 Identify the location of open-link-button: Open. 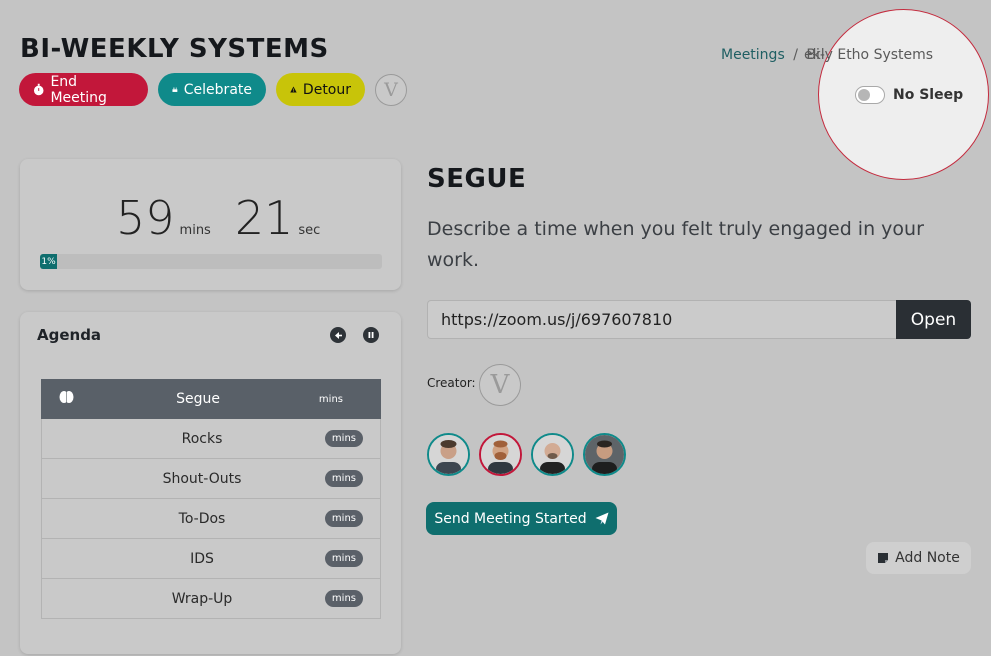
(933, 319).